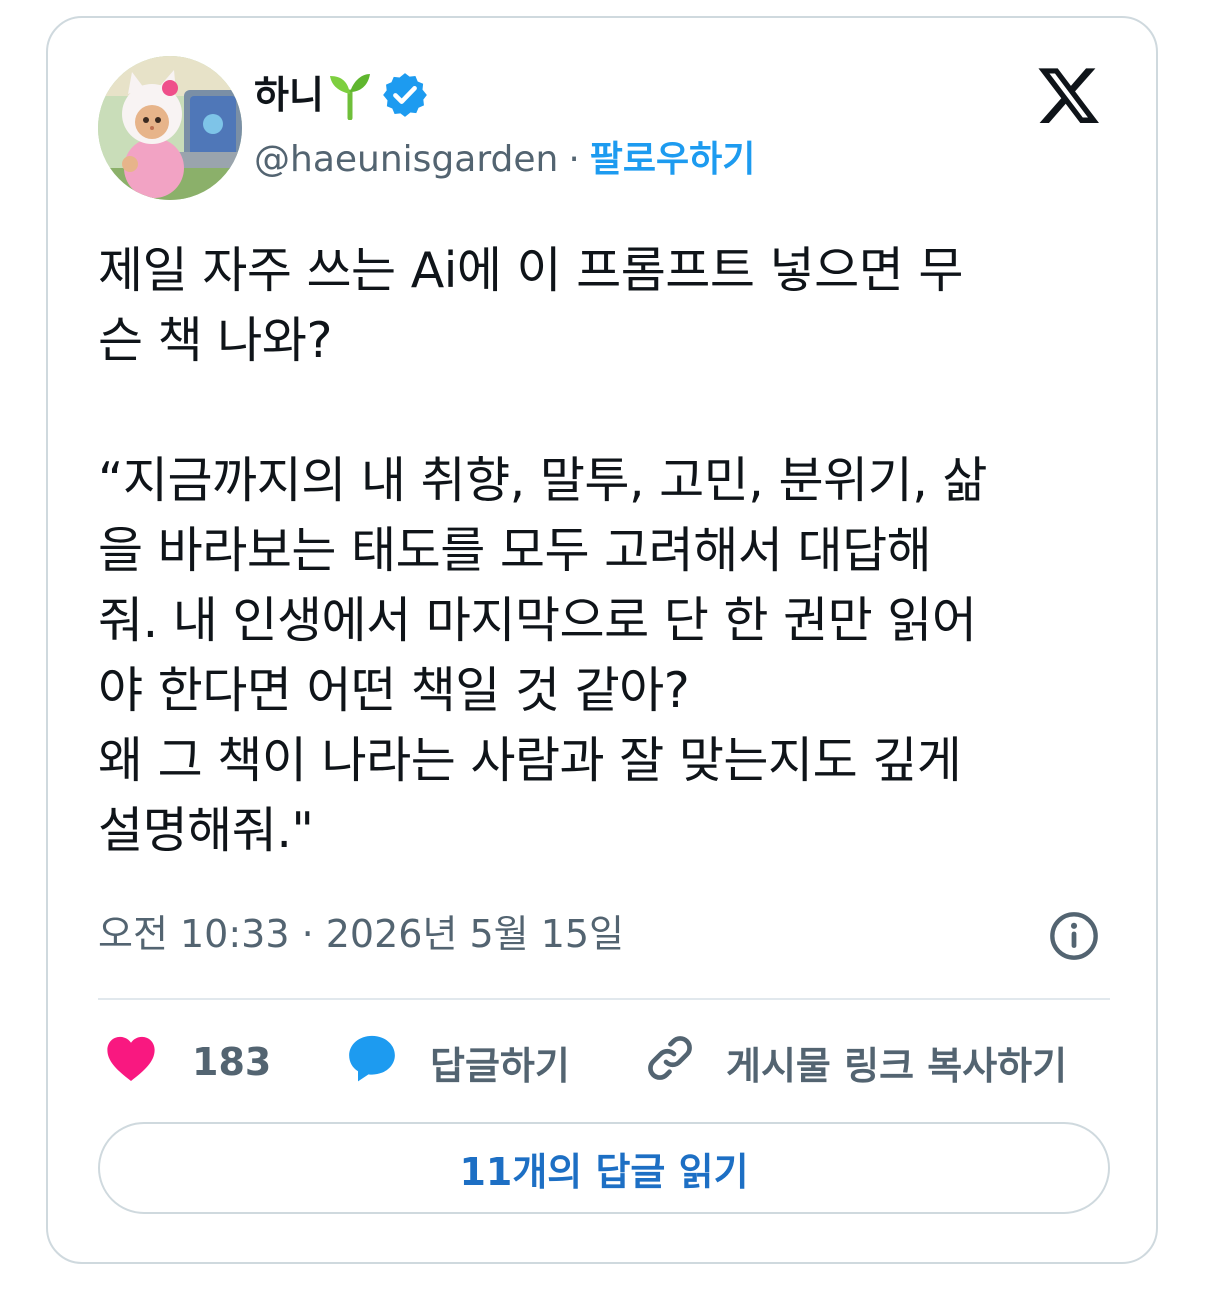 The image size is (1206, 1295). I want to click on author-handle: @haeunisgarden, so click(406, 160).